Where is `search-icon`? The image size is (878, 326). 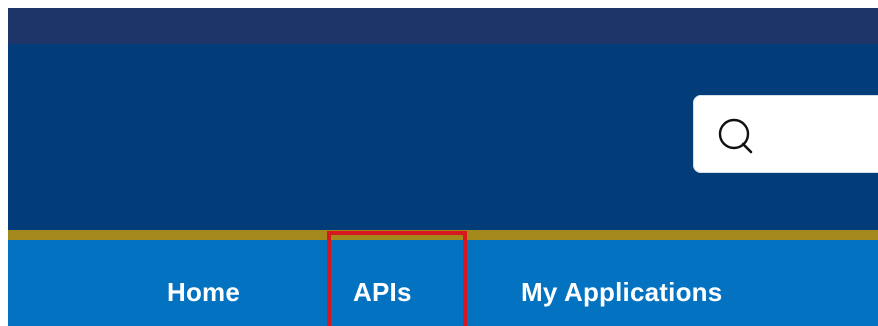 search-icon is located at coordinates (737, 137).